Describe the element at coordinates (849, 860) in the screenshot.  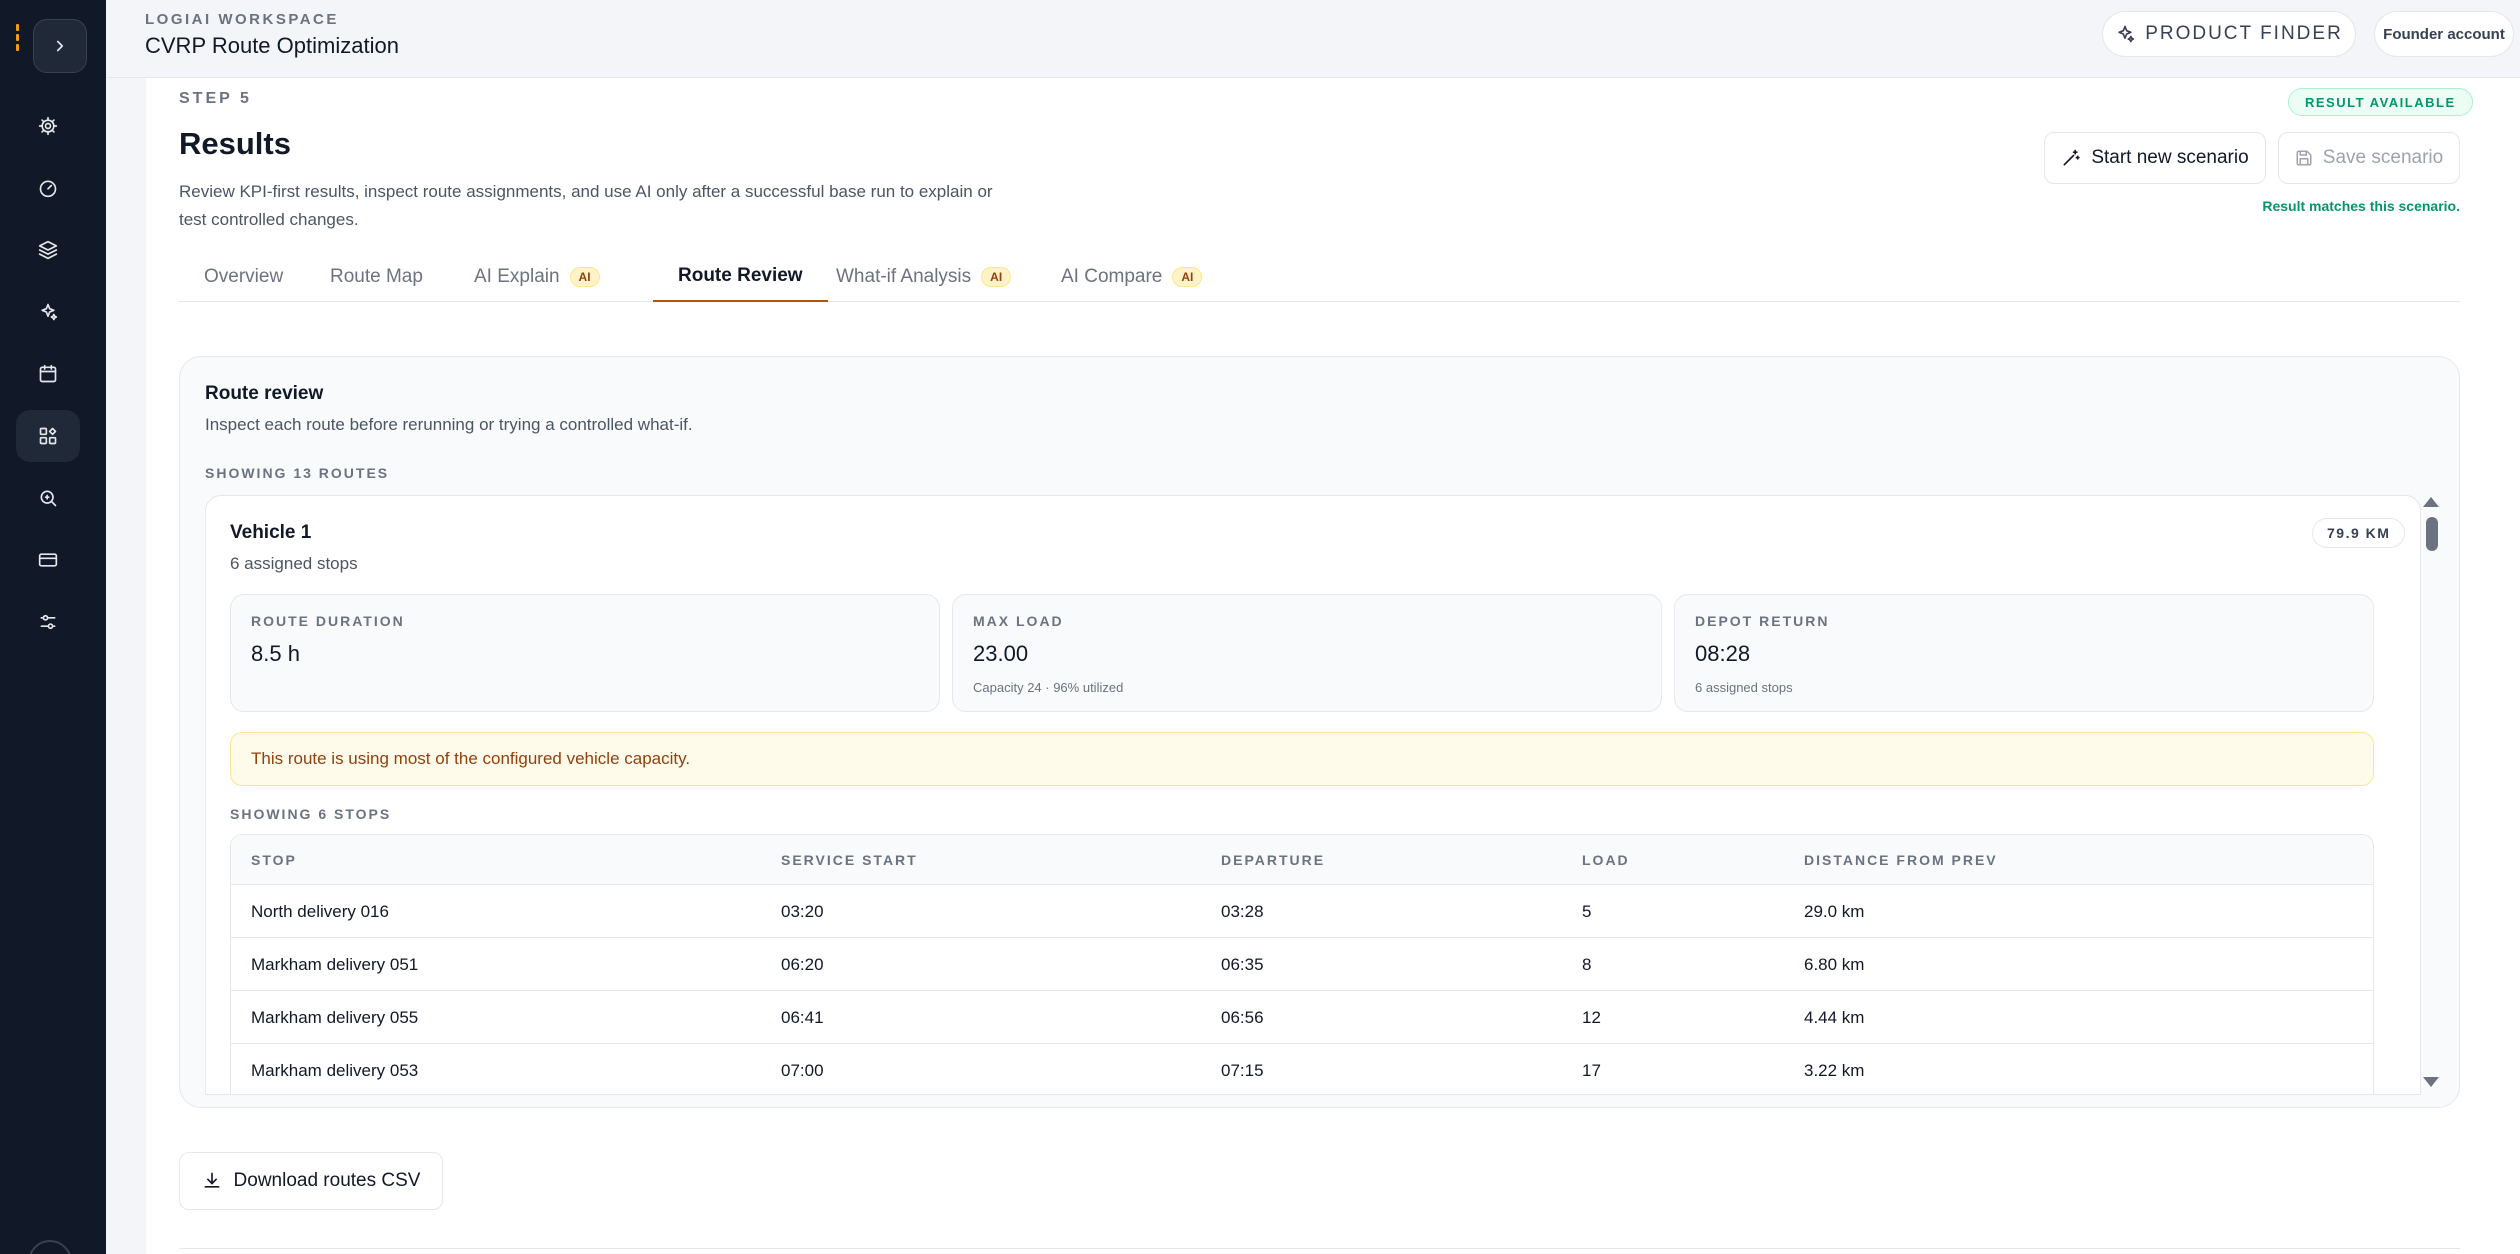
I see `column-header-service-start: SERVICE START` at that location.